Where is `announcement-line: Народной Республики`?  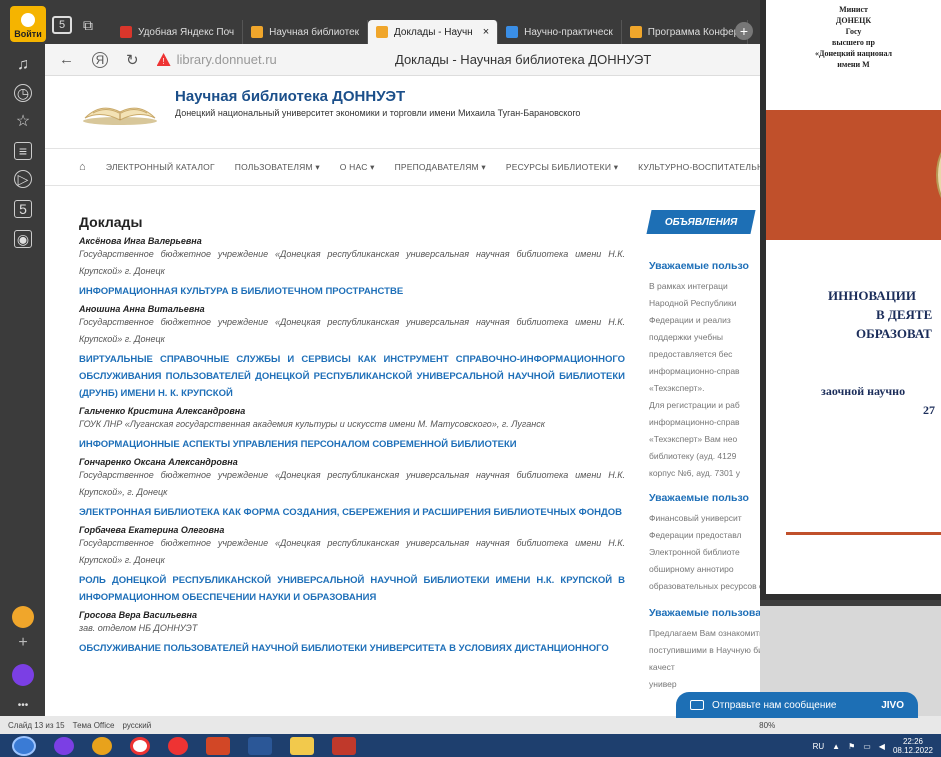
announcement-line: Народной Республики is located at coordinates (693, 303).